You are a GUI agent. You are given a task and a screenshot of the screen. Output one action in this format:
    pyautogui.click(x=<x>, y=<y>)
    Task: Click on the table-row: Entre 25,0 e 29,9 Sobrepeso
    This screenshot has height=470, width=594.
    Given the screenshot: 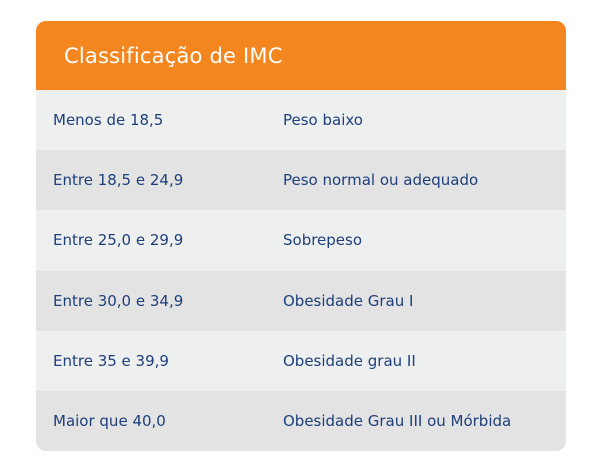 What is the action you would take?
    pyautogui.click(x=301, y=240)
    